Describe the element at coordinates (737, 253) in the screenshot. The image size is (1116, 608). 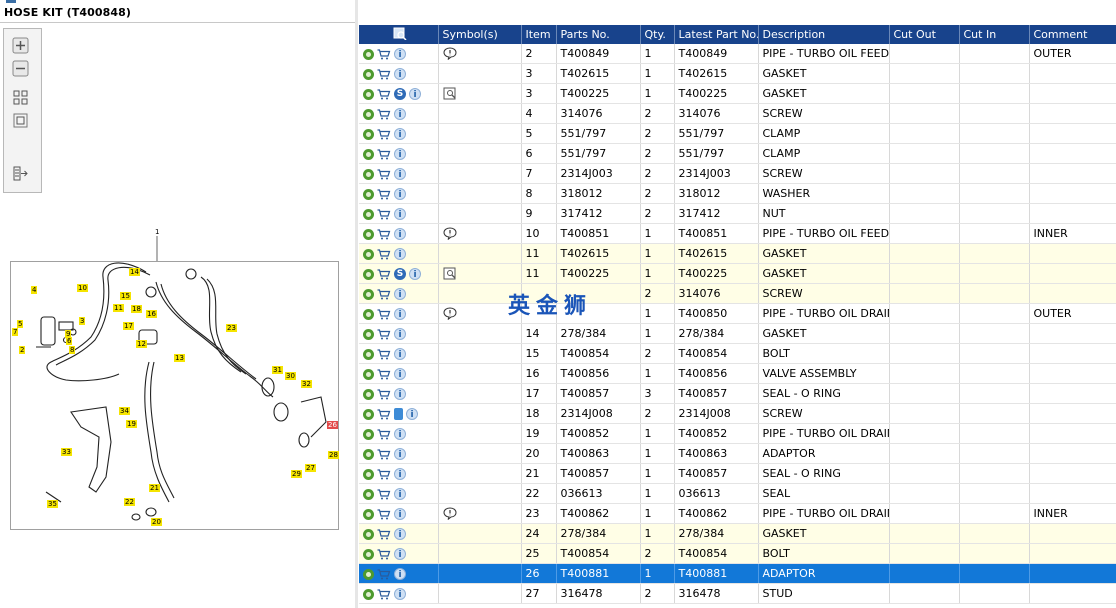
I see `table-row: i 11 T402615 1 T402615 GASKET` at that location.